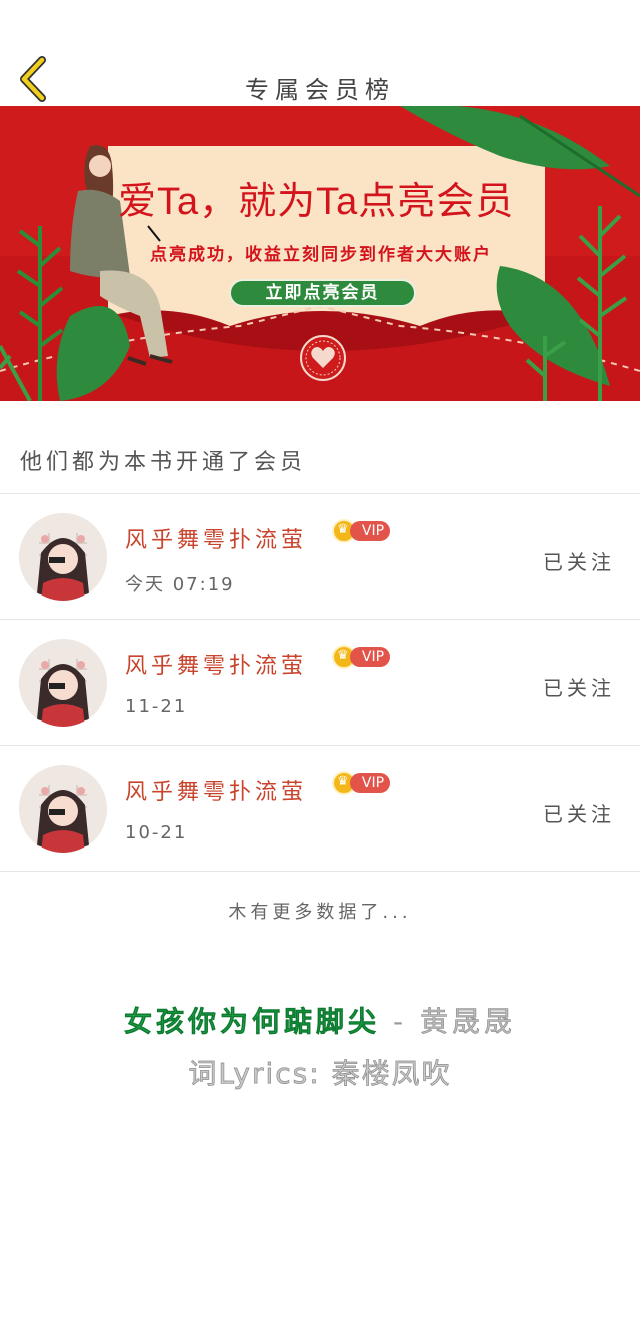 This screenshot has height=1330, width=640. What do you see at coordinates (180, 584) in the screenshot?
I see `member-date: 今天 07:19` at bounding box center [180, 584].